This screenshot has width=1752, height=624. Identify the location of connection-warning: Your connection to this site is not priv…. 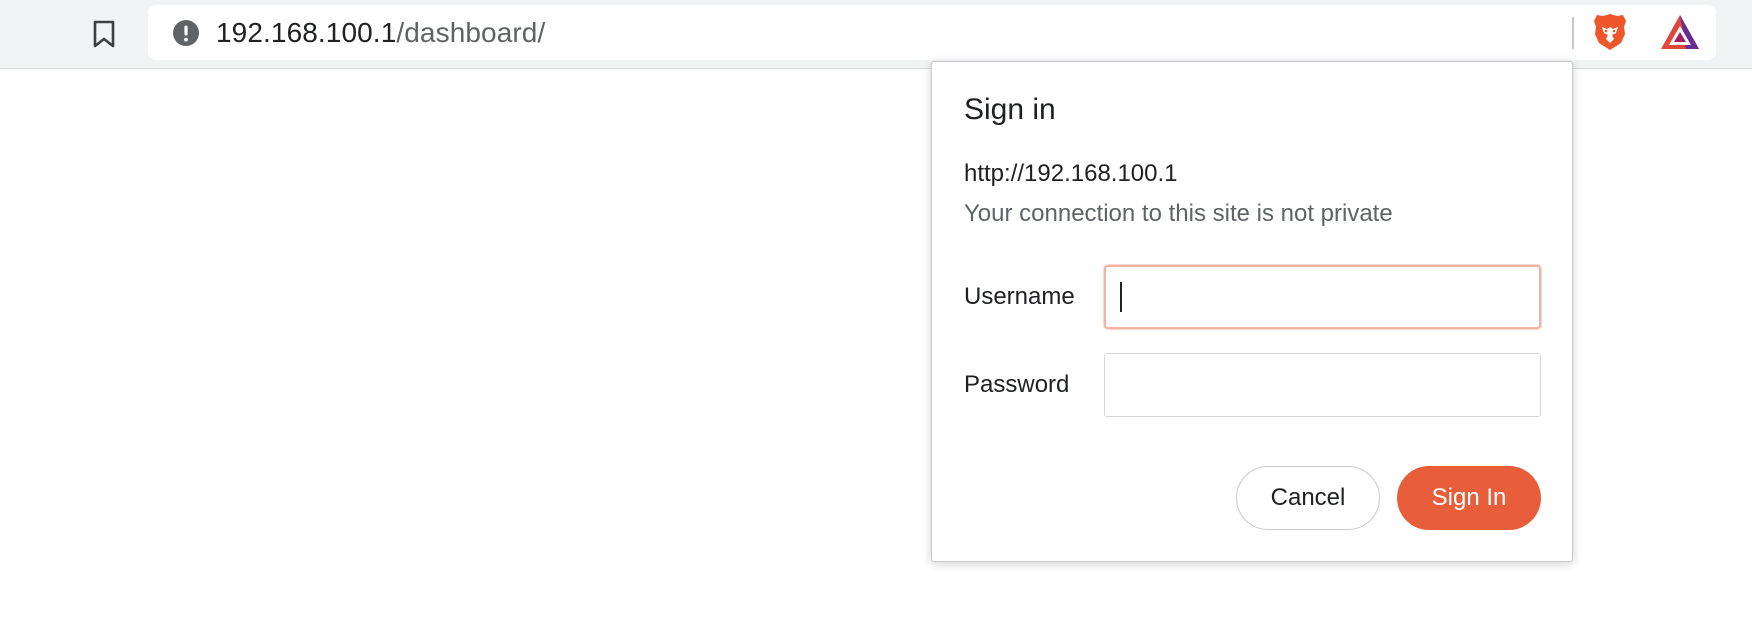
(1178, 213).